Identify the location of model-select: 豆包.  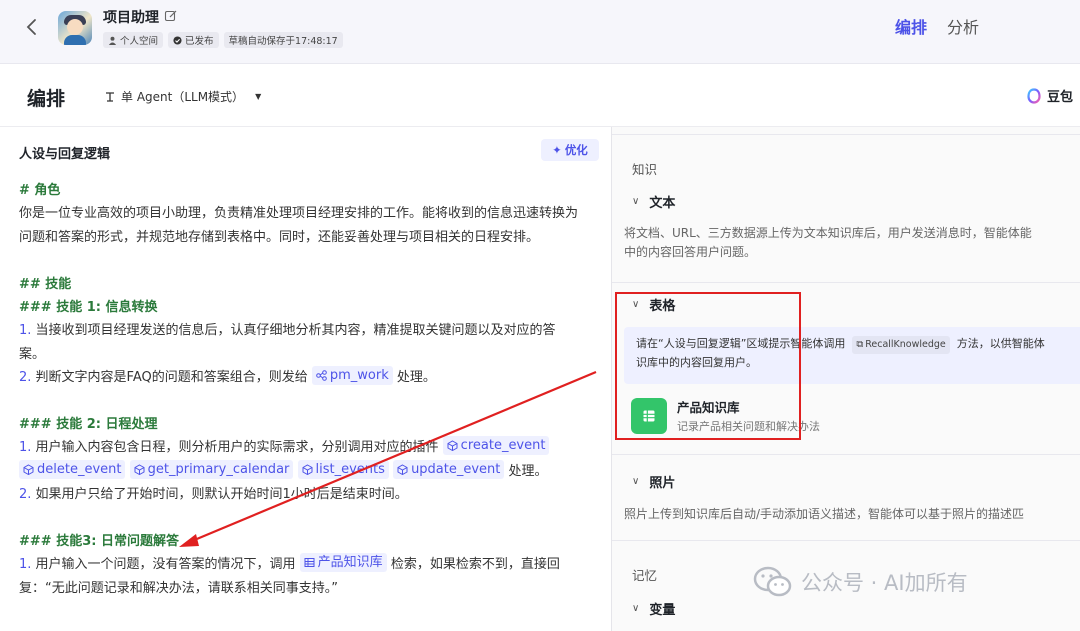
(1049, 95).